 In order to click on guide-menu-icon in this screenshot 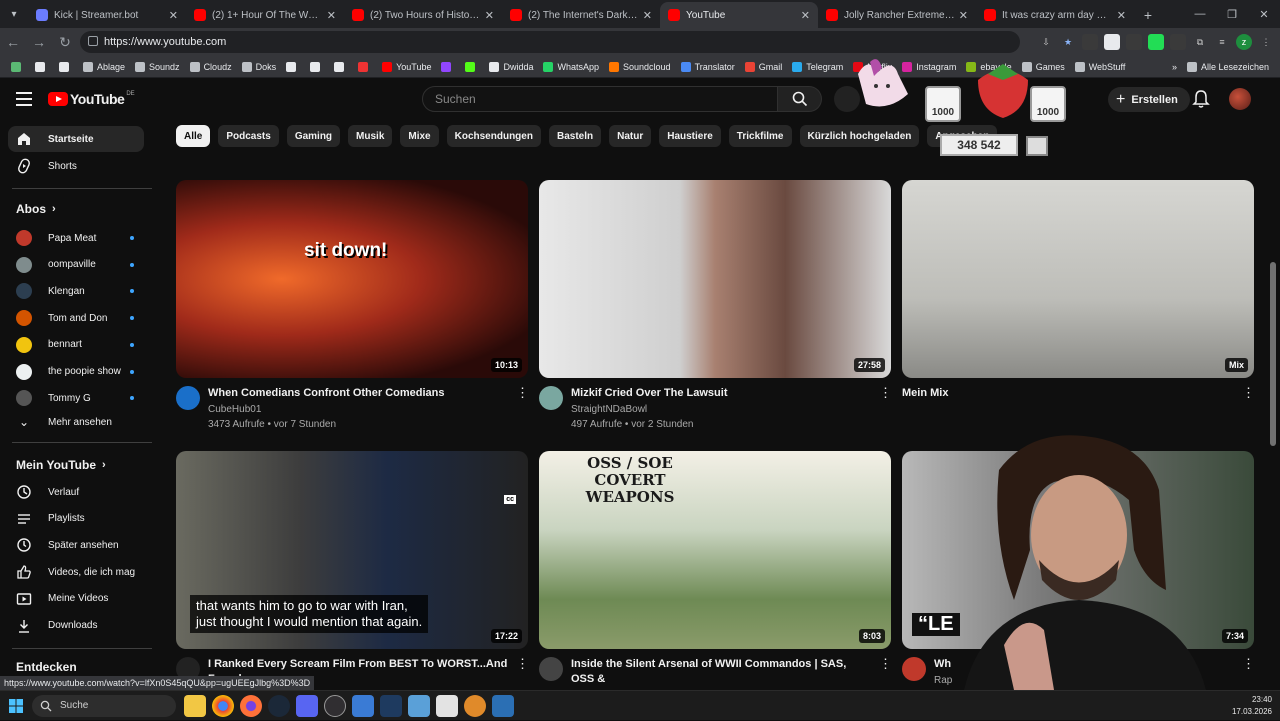, I will do `click(24, 99)`.